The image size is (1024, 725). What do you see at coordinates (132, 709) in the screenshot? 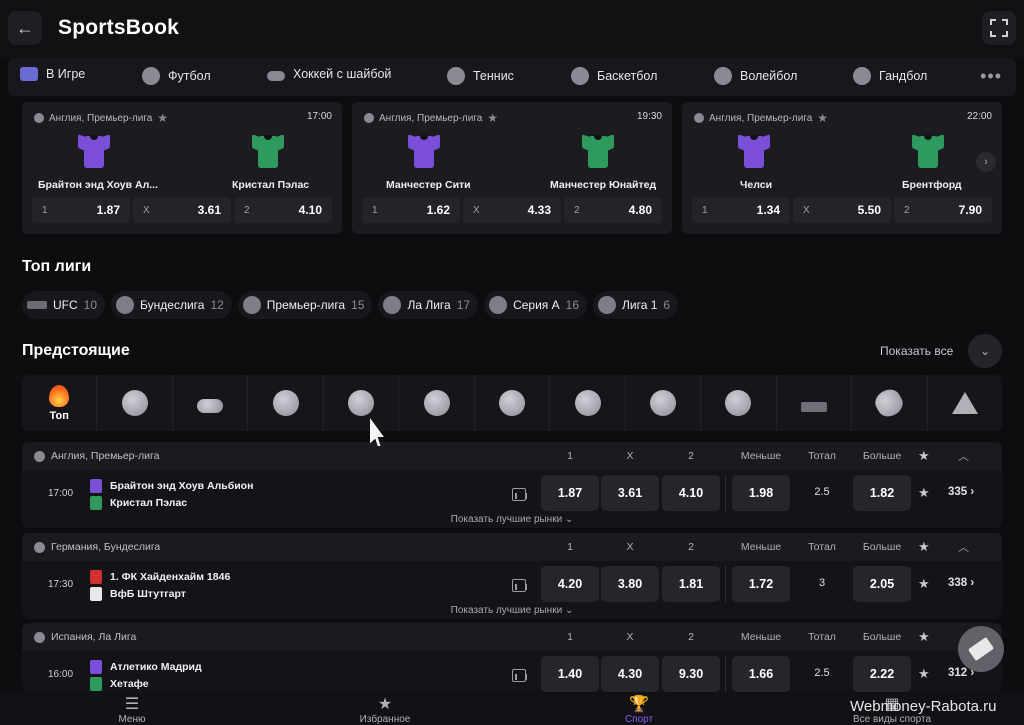
I see `bottom-nav-menu: ☰ Меню` at bounding box center [132, 709].